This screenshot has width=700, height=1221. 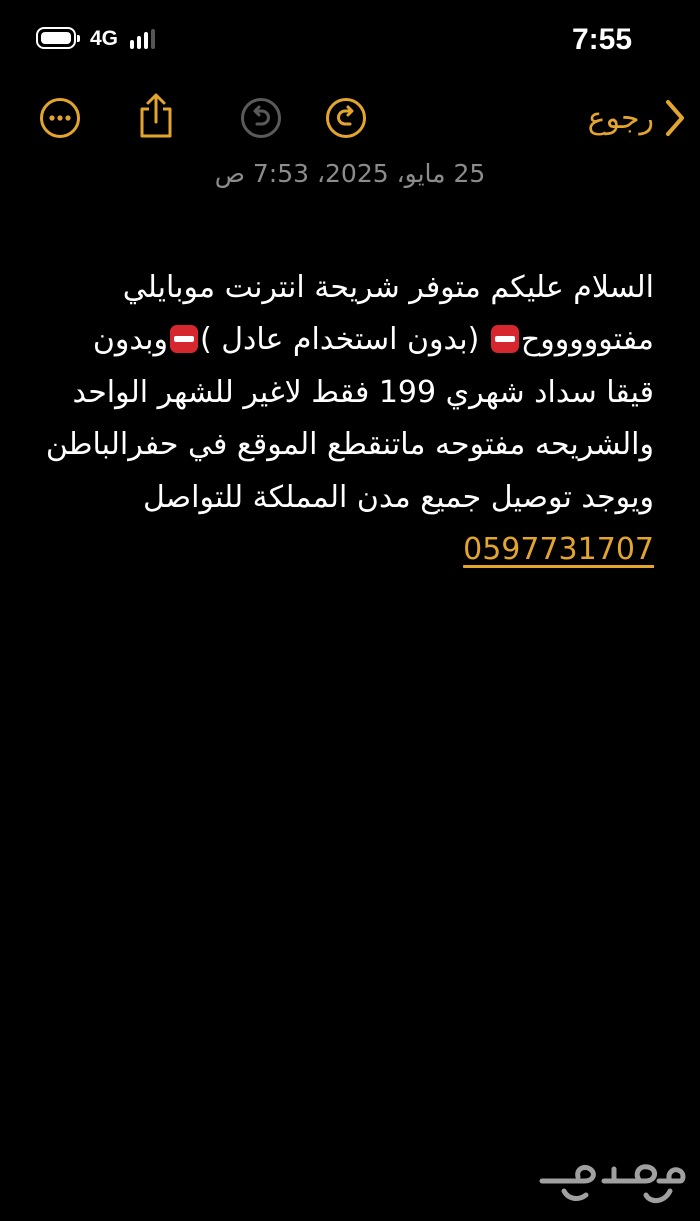 I want to click on share-icon, so click(x=156, y=115).